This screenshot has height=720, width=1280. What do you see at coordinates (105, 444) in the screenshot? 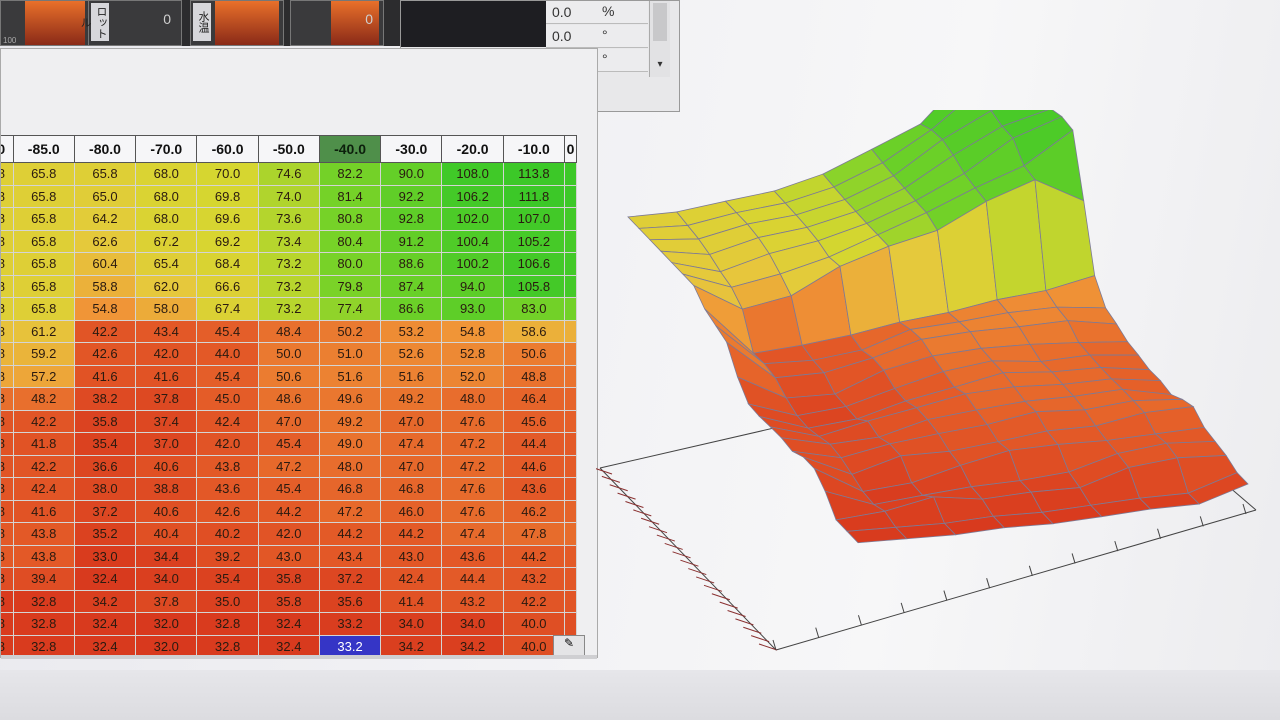
I see `map-cell: 35.4` at bounding box center [105, 444].